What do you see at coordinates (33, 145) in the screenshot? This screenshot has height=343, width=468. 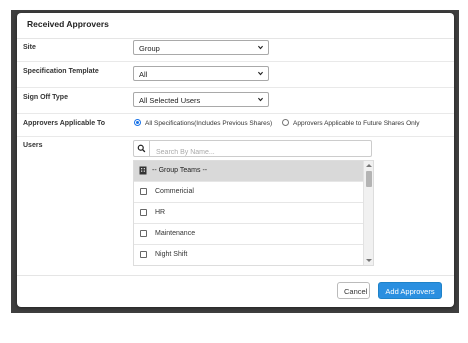 I see `users-label: Users` at bounding box center [33, 145].